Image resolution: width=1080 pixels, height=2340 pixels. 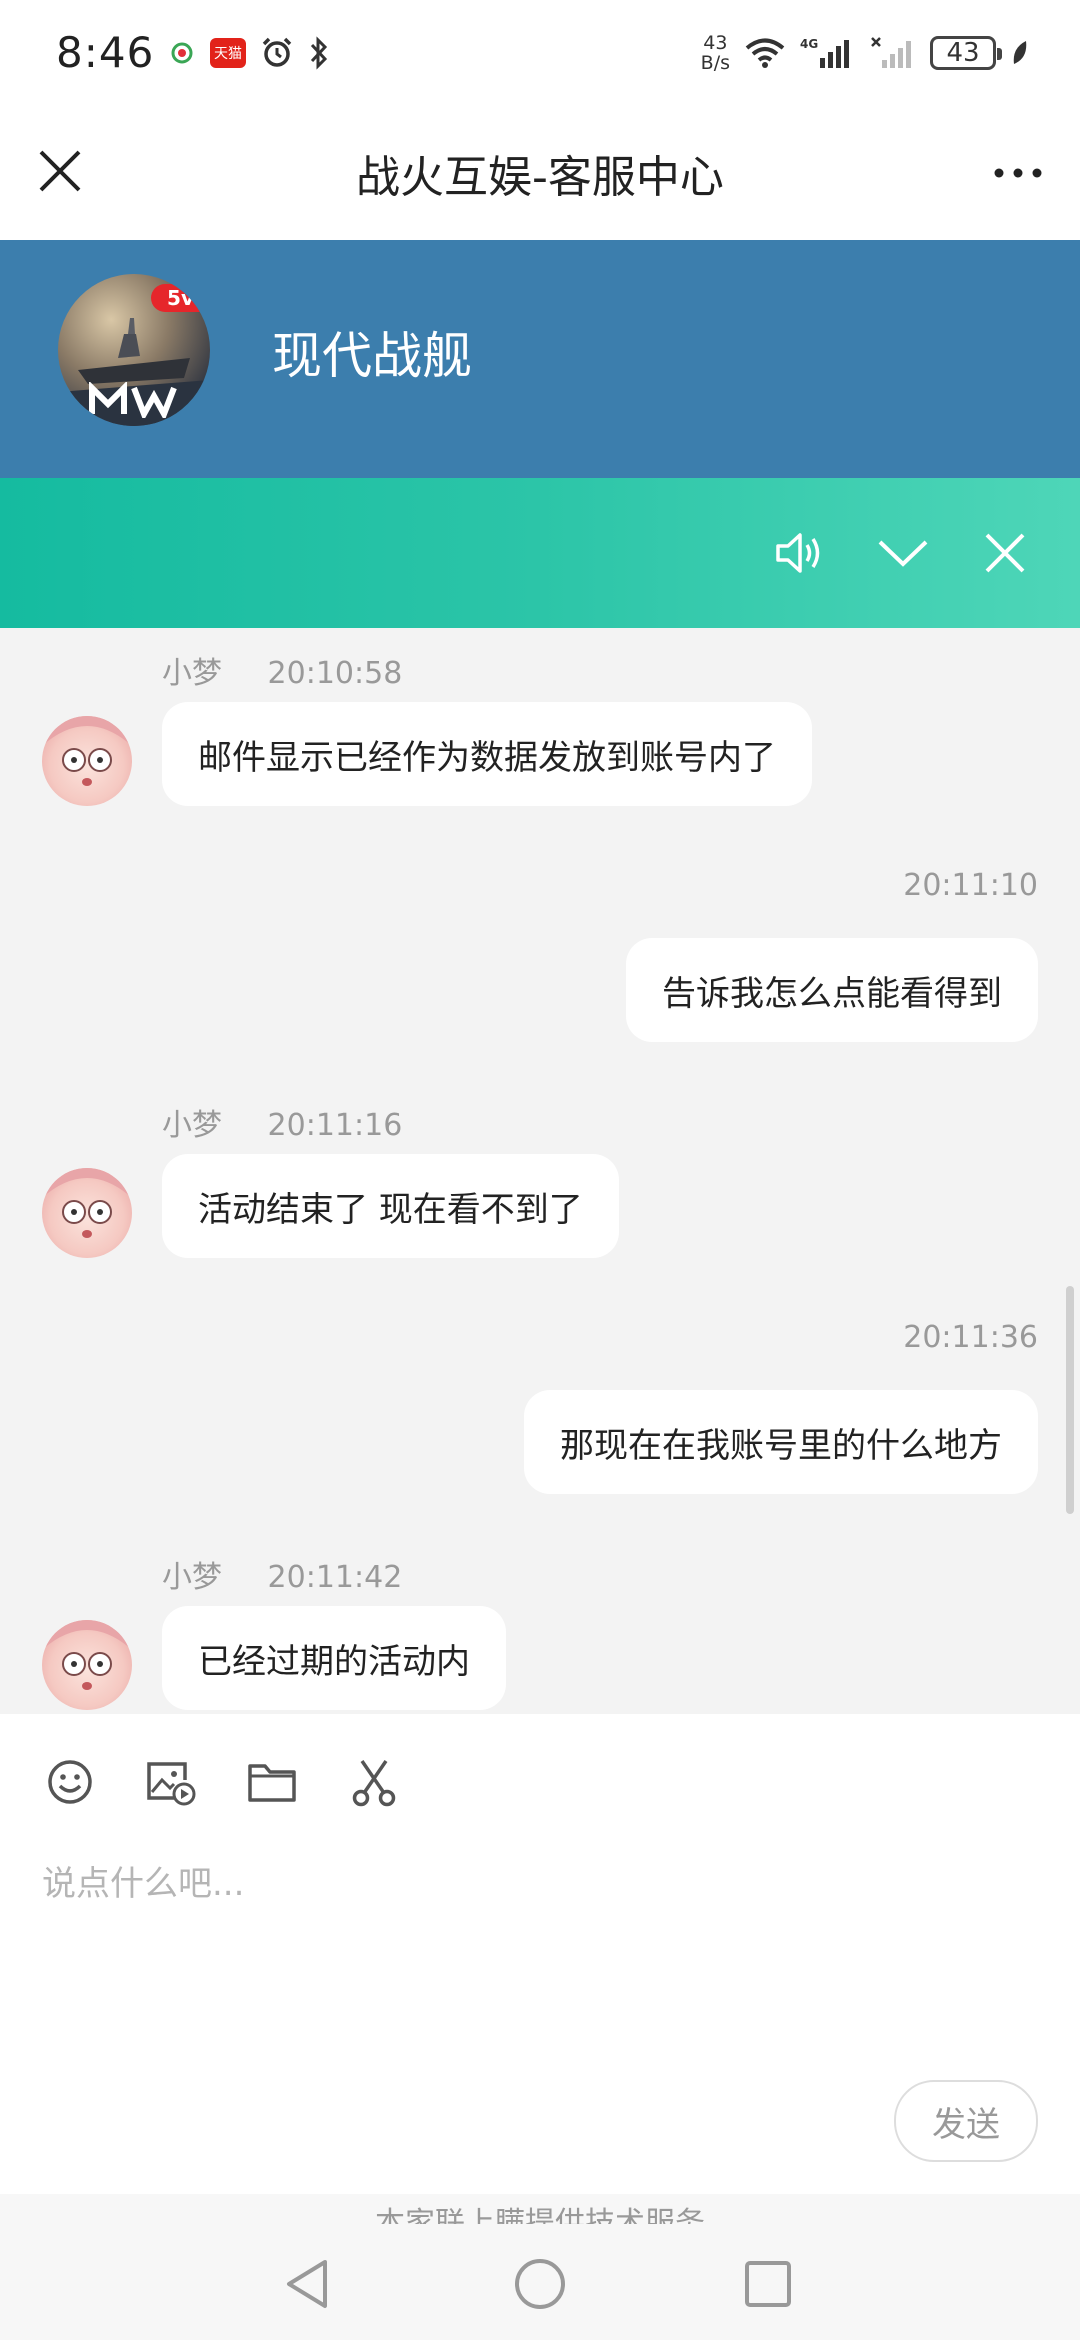 I want to click on emoji-button, so click(x=70, y=1782).